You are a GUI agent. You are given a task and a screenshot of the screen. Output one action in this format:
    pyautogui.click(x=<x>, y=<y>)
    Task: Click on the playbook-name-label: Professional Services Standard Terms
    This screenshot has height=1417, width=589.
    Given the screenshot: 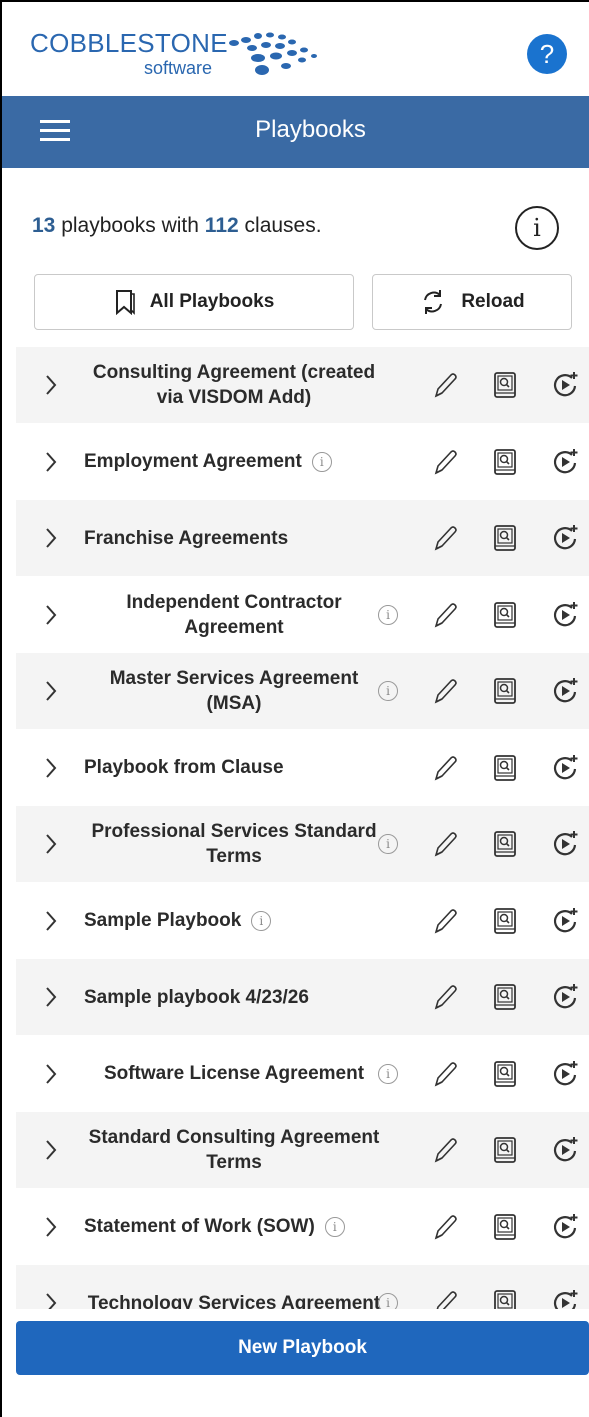 What is the action you would take?
    pyautogui.click(x=234, y=844)
    